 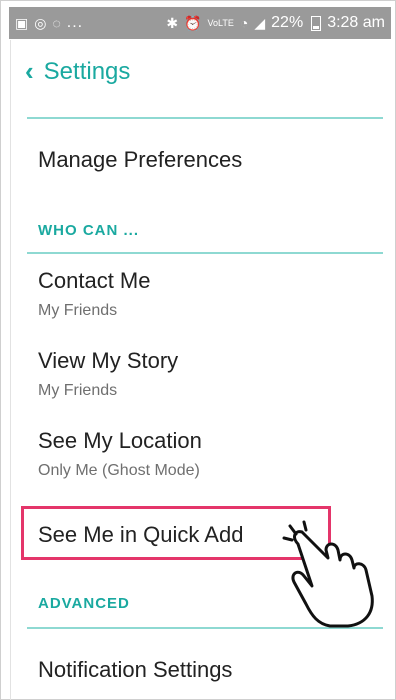 What do you see at coordinates (120, 441) in the screenshot?
I see `see-my-location-item: See My Location` at bounding box center [120, 441].